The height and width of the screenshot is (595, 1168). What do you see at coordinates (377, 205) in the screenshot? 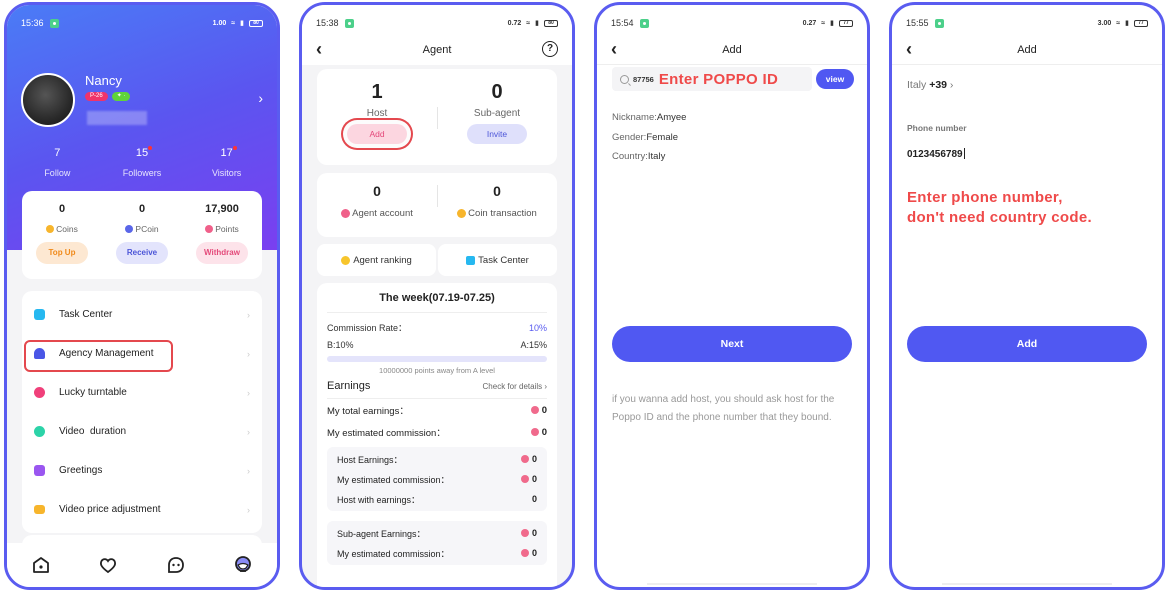
I see `agent-account: 0 Agent account` at bounding box center [377, 205].